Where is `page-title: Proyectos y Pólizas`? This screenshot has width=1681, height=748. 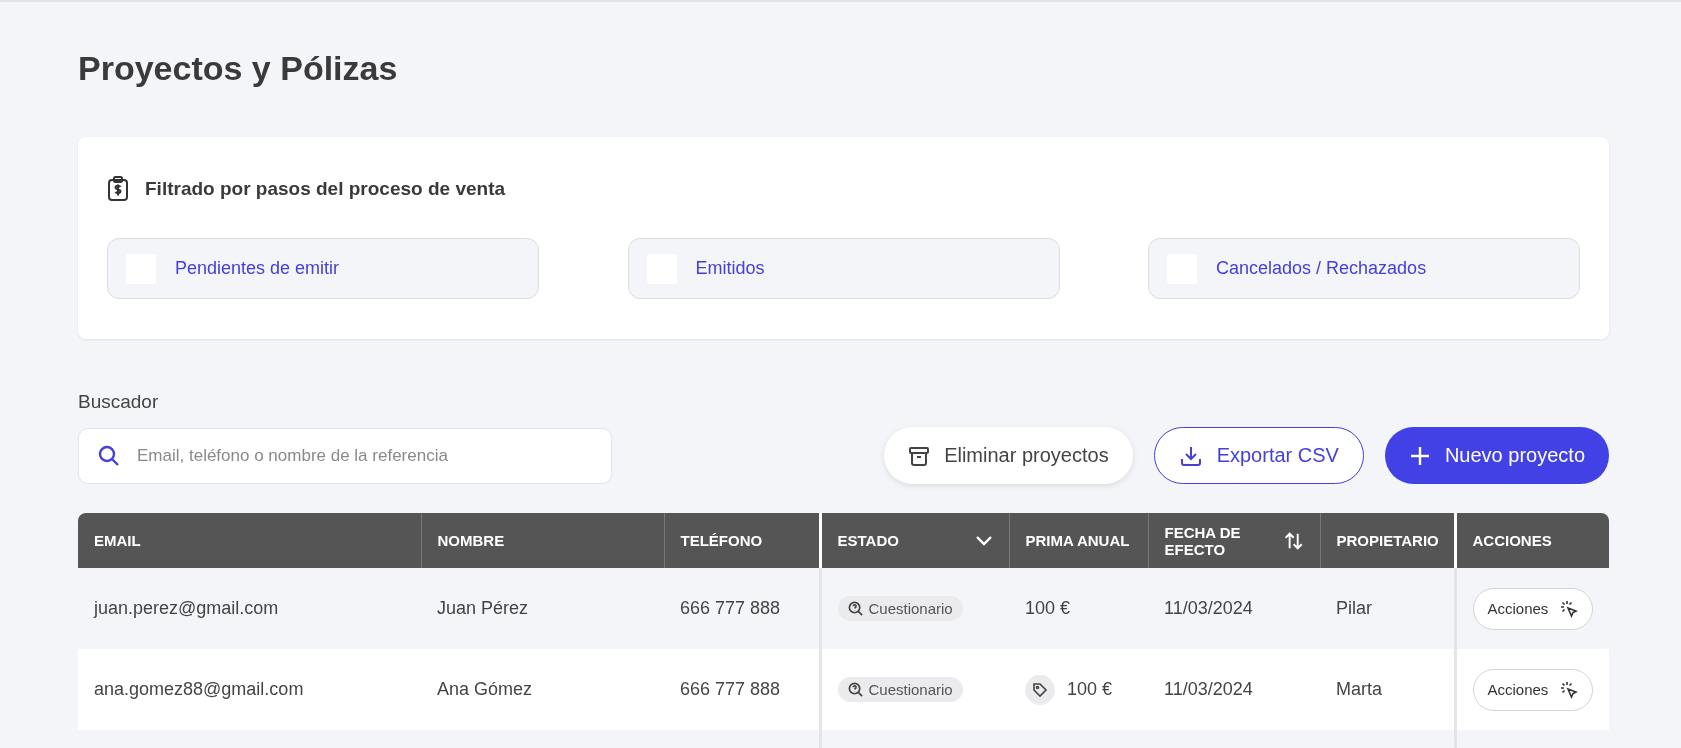
page-title: Proyectos y Pólizas is located at coordinates (238, 68).